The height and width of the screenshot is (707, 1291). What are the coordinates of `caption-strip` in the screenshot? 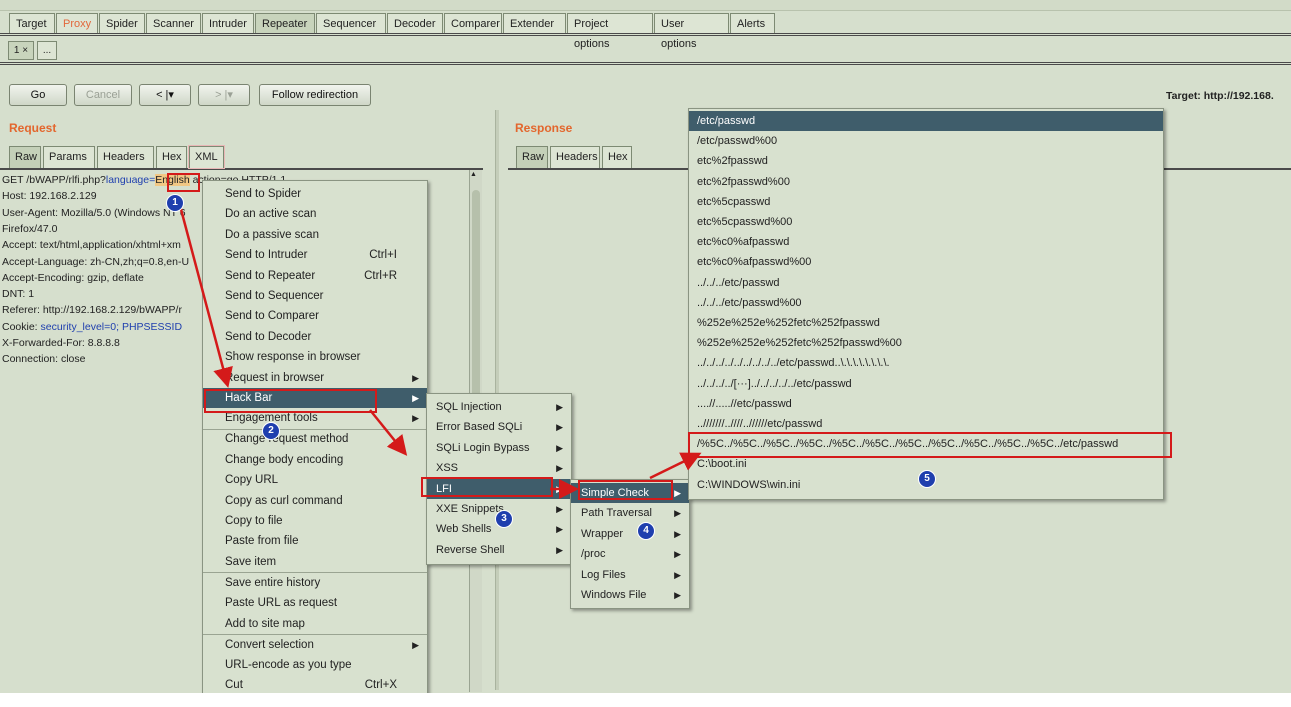 It's located at (645, 700).